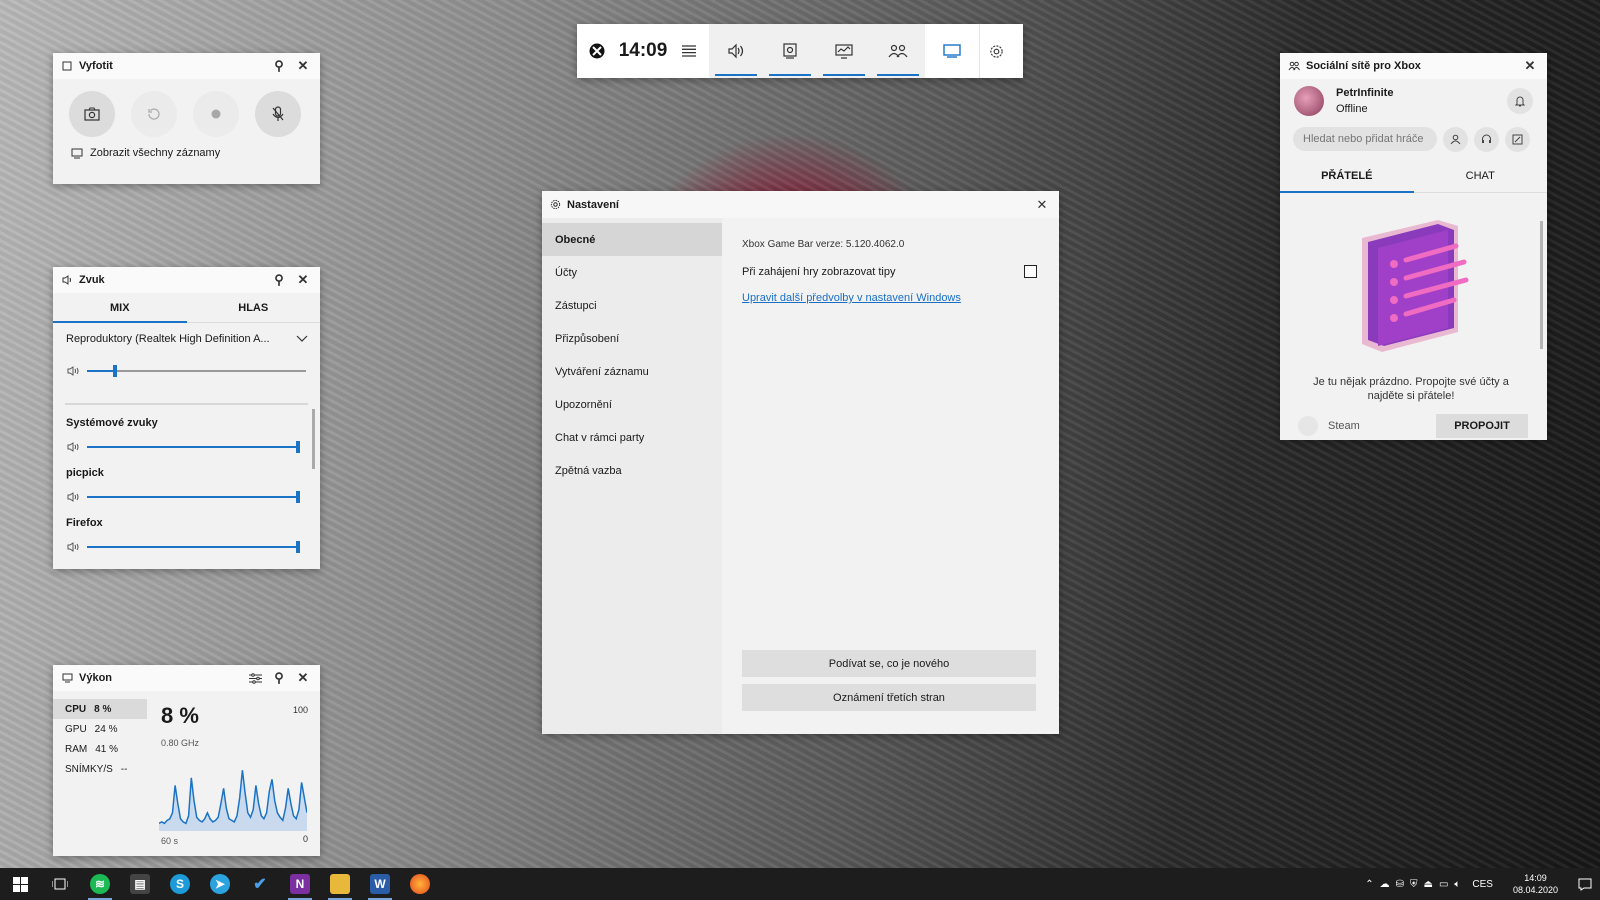  Describe the element at coordinates (220, 884) in the screenshot. I see `telegram-app: ➤` at that location.